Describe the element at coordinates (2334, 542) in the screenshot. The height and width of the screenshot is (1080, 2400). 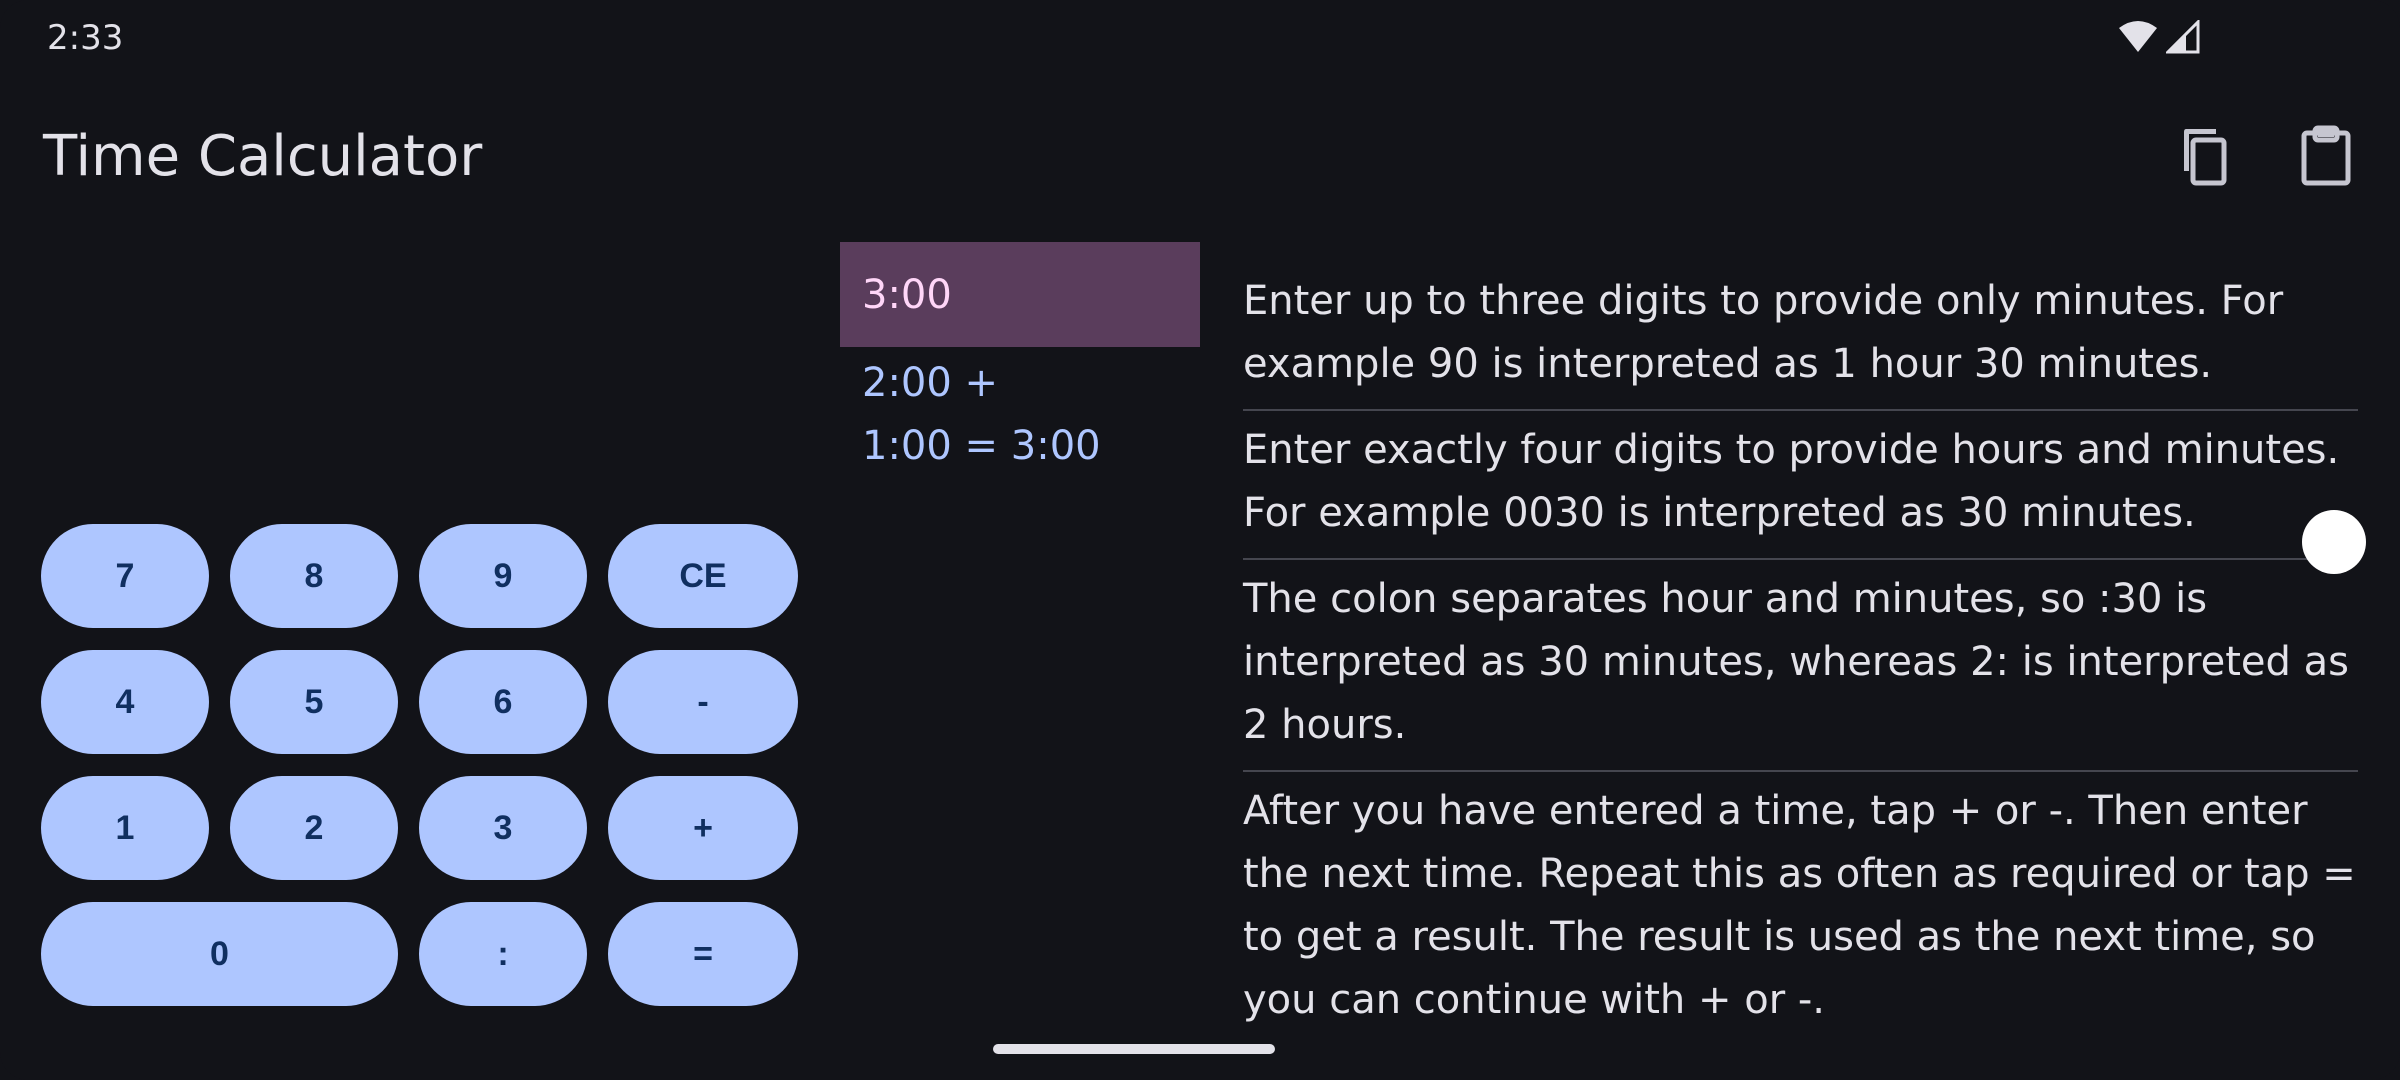
I see `scrollbar-thumb` at that location.